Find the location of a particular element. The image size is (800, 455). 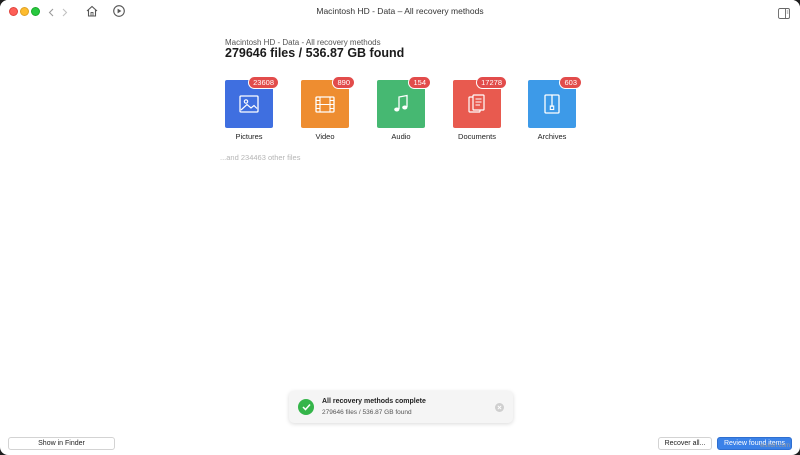

film-icon is located at coordinates (325, 104).